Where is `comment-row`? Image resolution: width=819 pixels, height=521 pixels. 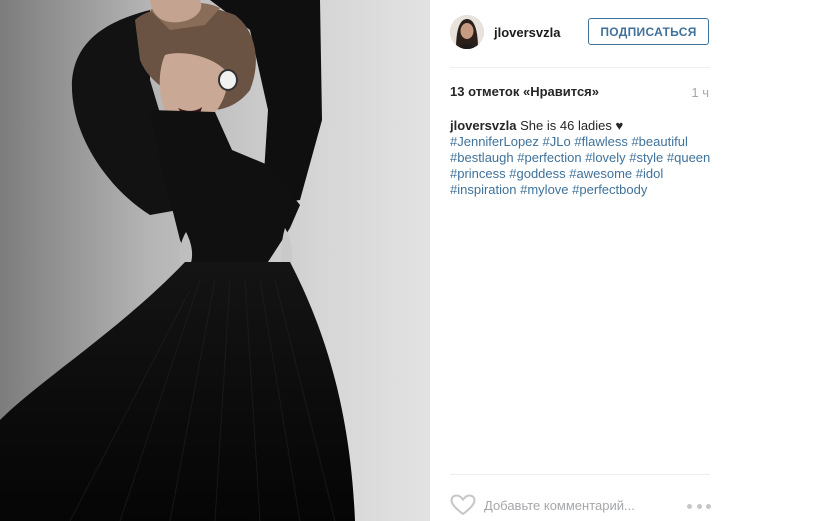
comment-row is located at coordinates (580, 505).